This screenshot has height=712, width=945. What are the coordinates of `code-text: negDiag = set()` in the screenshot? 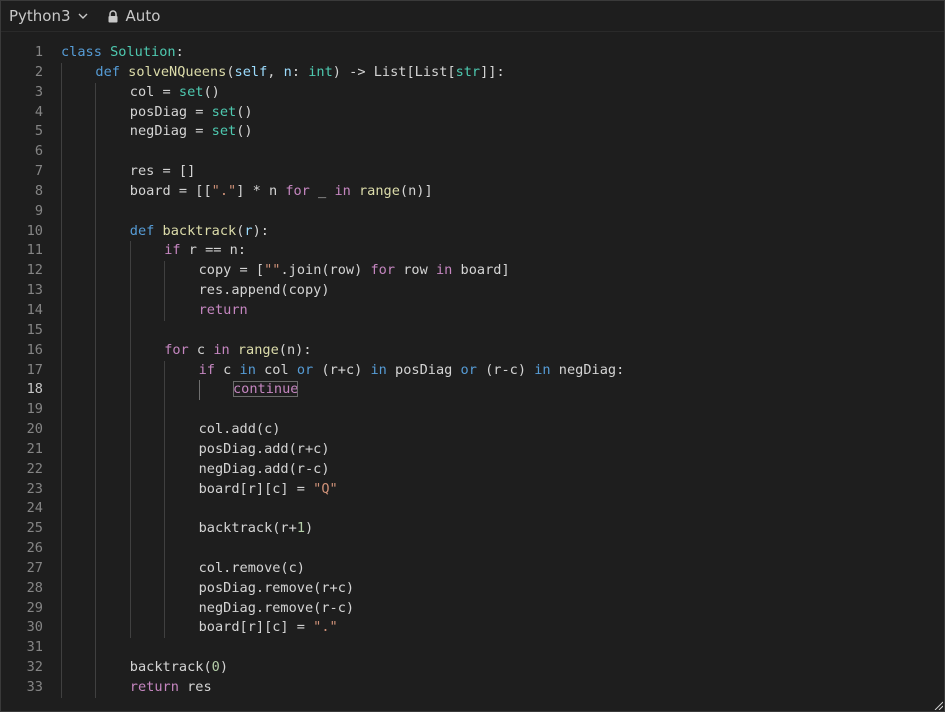 It's located at (191, 132).